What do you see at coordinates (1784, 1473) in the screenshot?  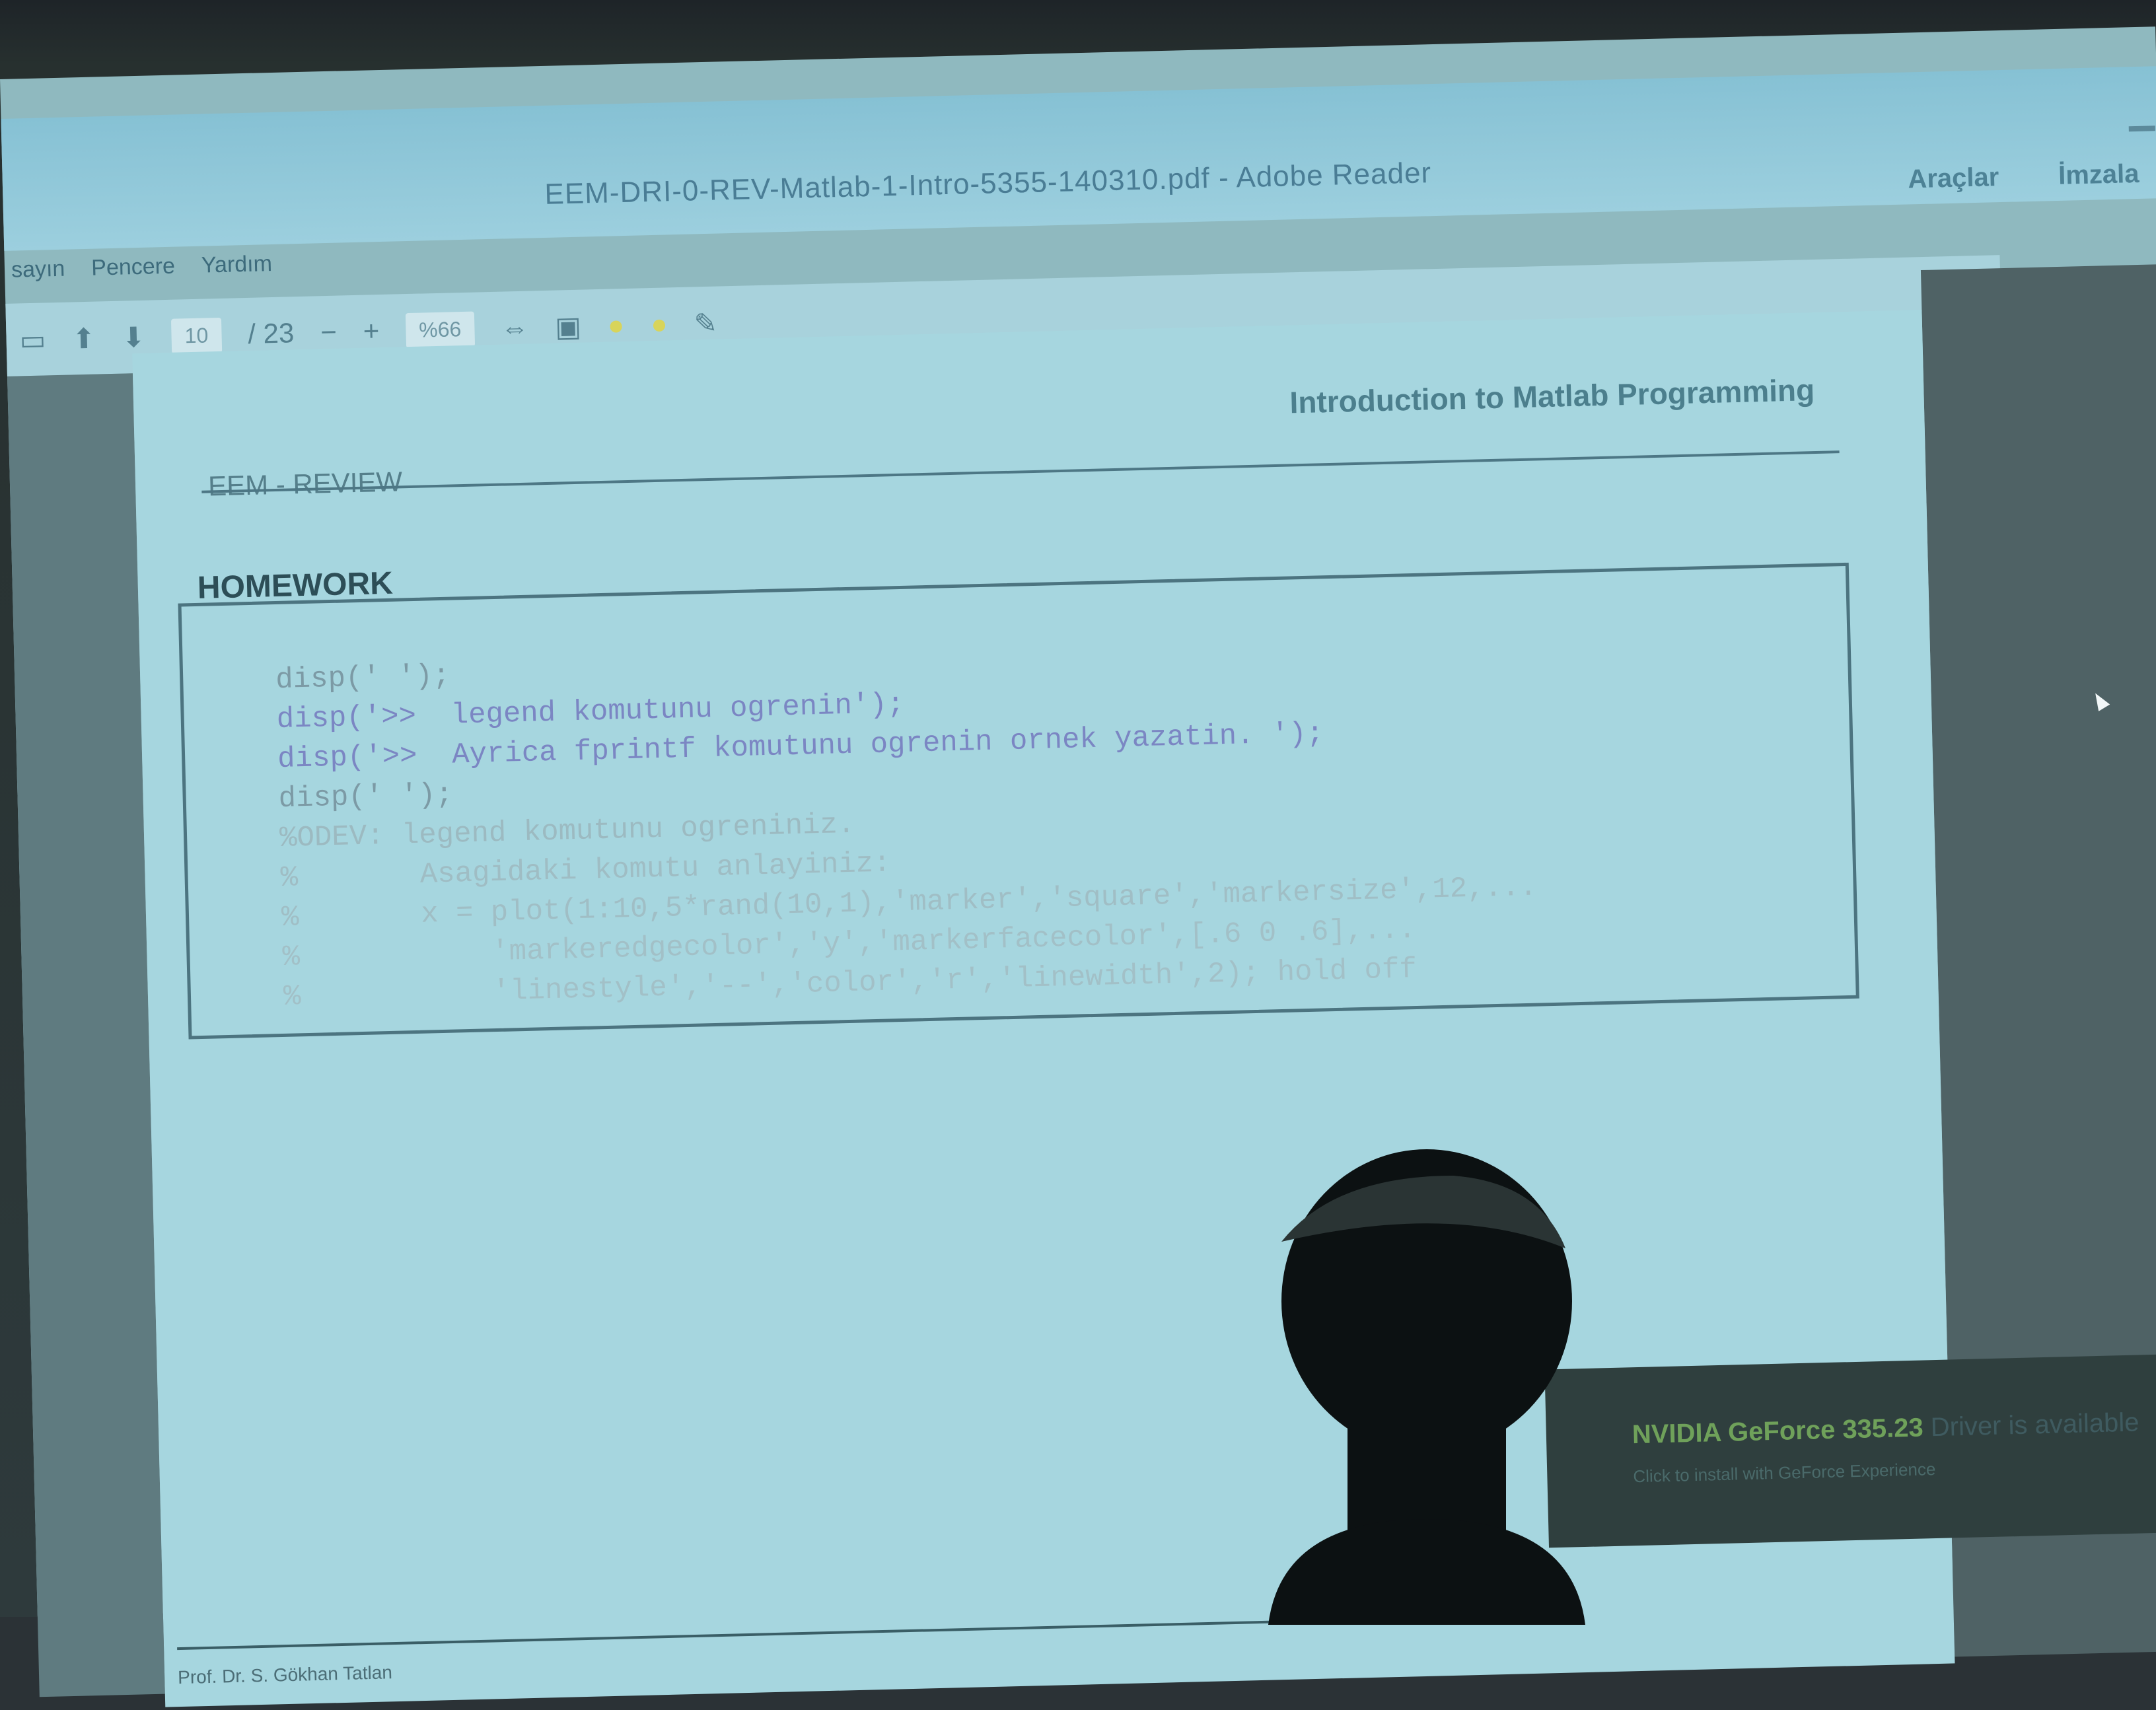 I see `notification-subtitle: Click to install with GeForce Experience` at bounding box center [1784, 1473].